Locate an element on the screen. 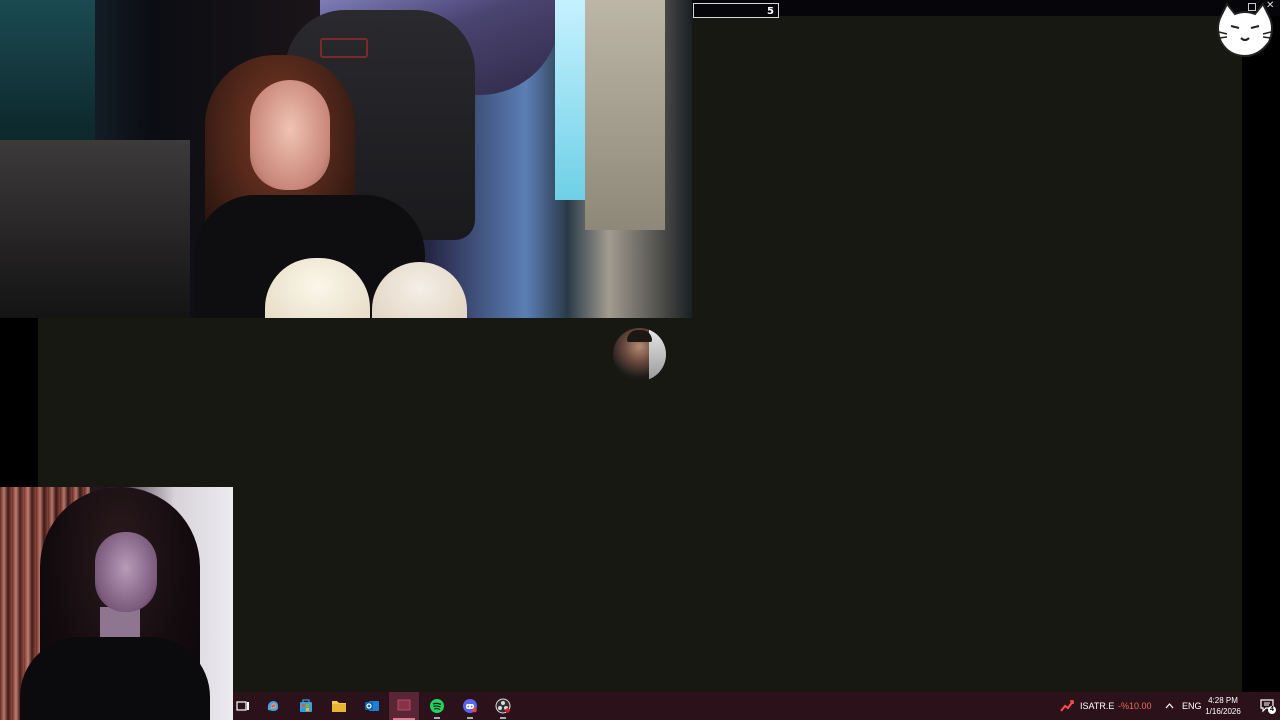 This screenshot has height=720, width=1280. person-body is located at coordinates (115, 678).